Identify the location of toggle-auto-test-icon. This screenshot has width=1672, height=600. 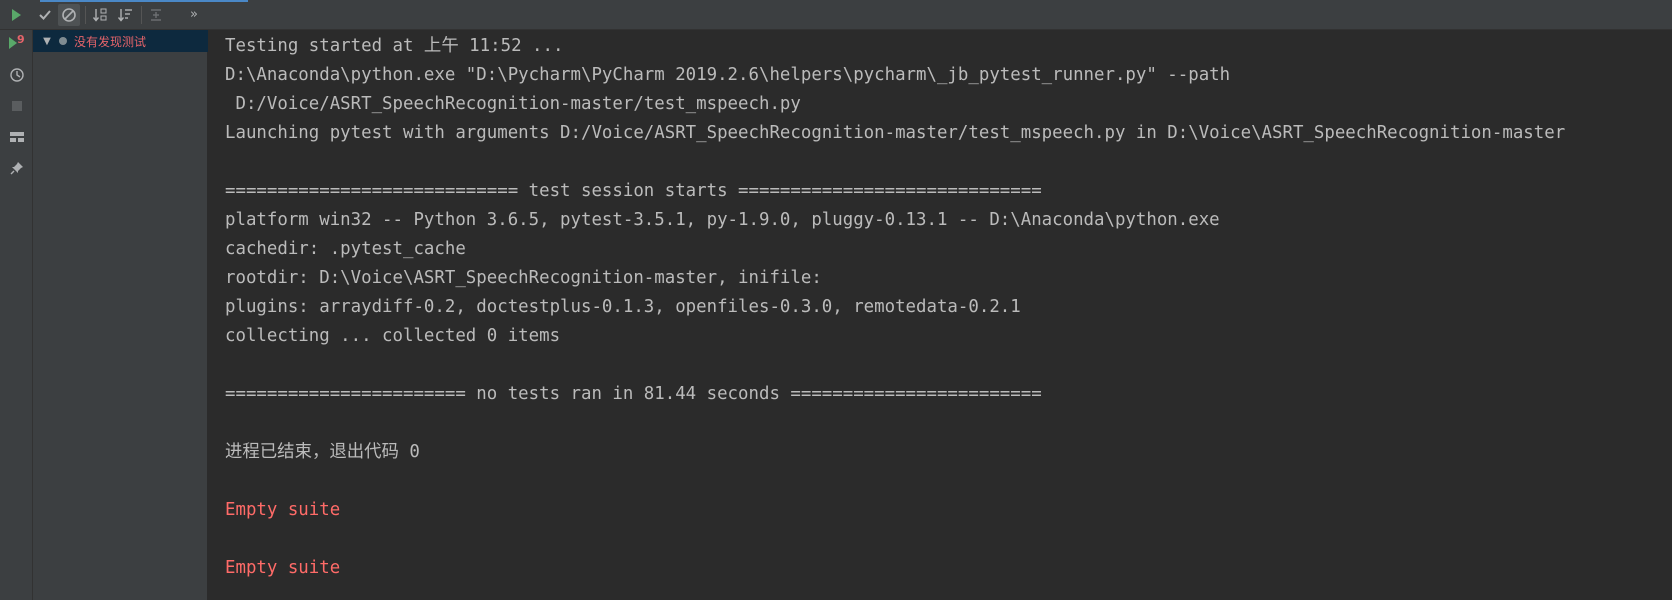
(17, 75).